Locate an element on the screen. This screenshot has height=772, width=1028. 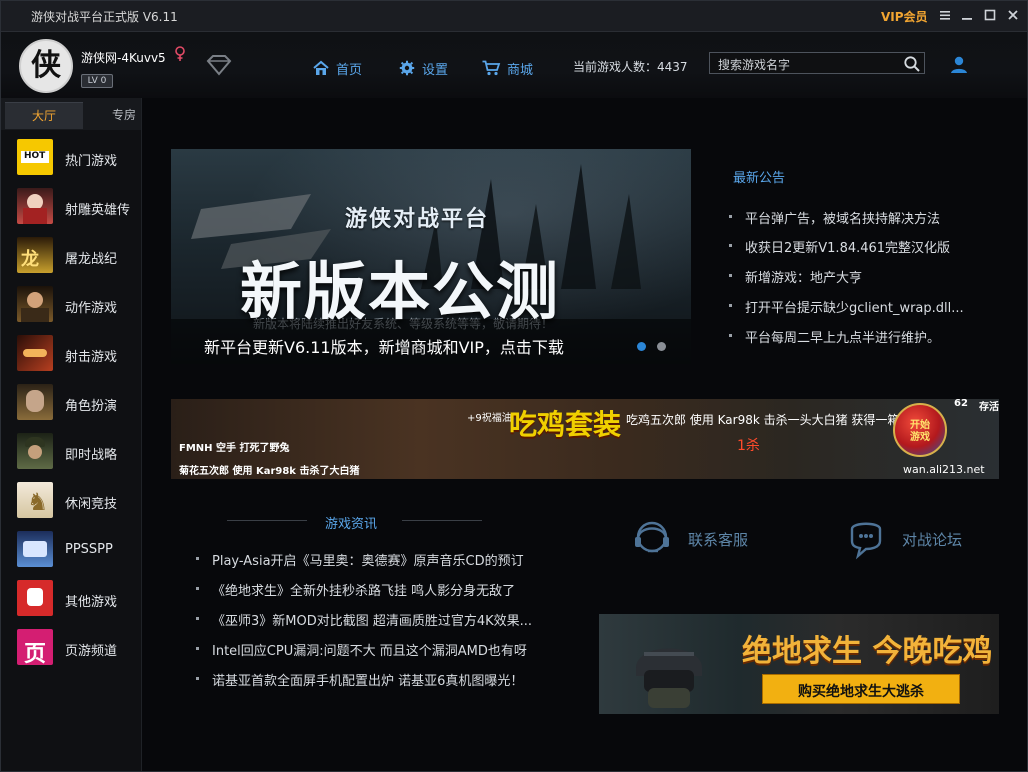
battle-forum-label: 对战论坛 is located at coordinates (932, 539).